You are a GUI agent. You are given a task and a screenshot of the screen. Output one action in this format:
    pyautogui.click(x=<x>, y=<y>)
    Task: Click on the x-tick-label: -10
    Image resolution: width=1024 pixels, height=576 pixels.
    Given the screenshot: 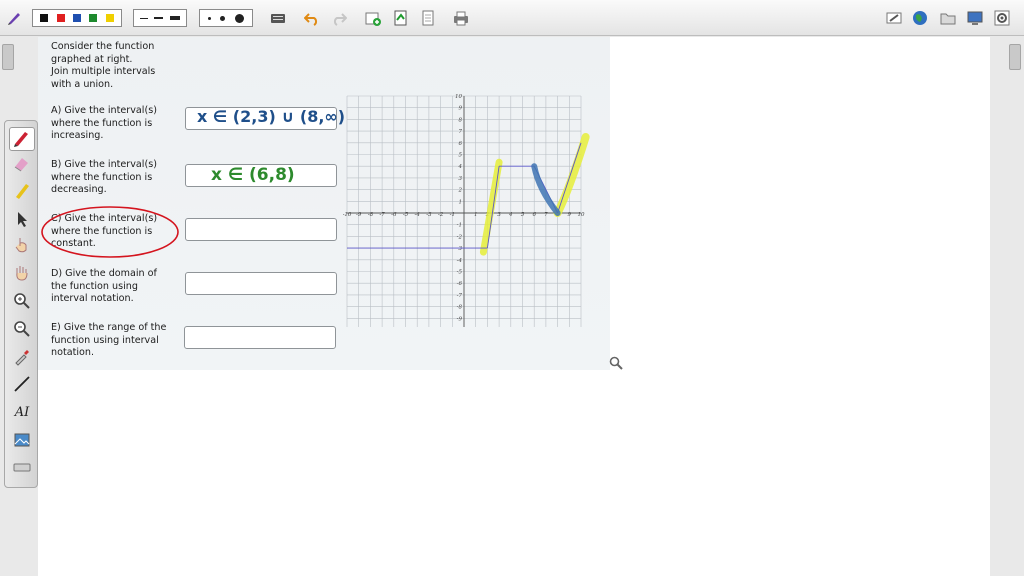 What is the action you would take?
    pyautogui.click(x=347, y=215)
    